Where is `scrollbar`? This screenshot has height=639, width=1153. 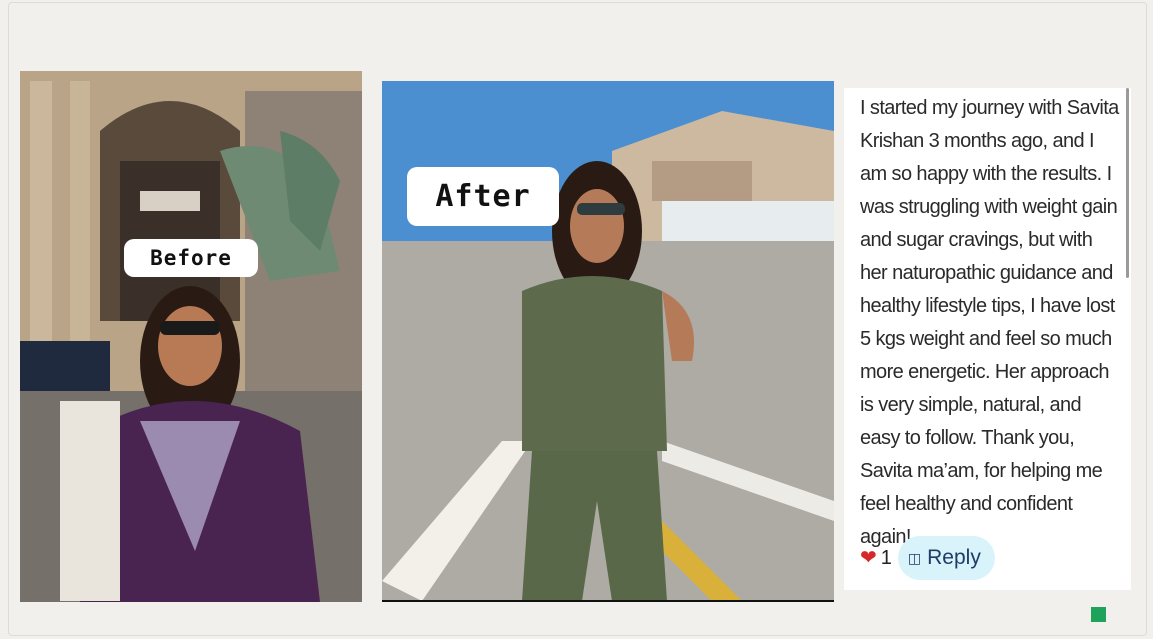 scrollbar is located at coordinates (1127, 183).